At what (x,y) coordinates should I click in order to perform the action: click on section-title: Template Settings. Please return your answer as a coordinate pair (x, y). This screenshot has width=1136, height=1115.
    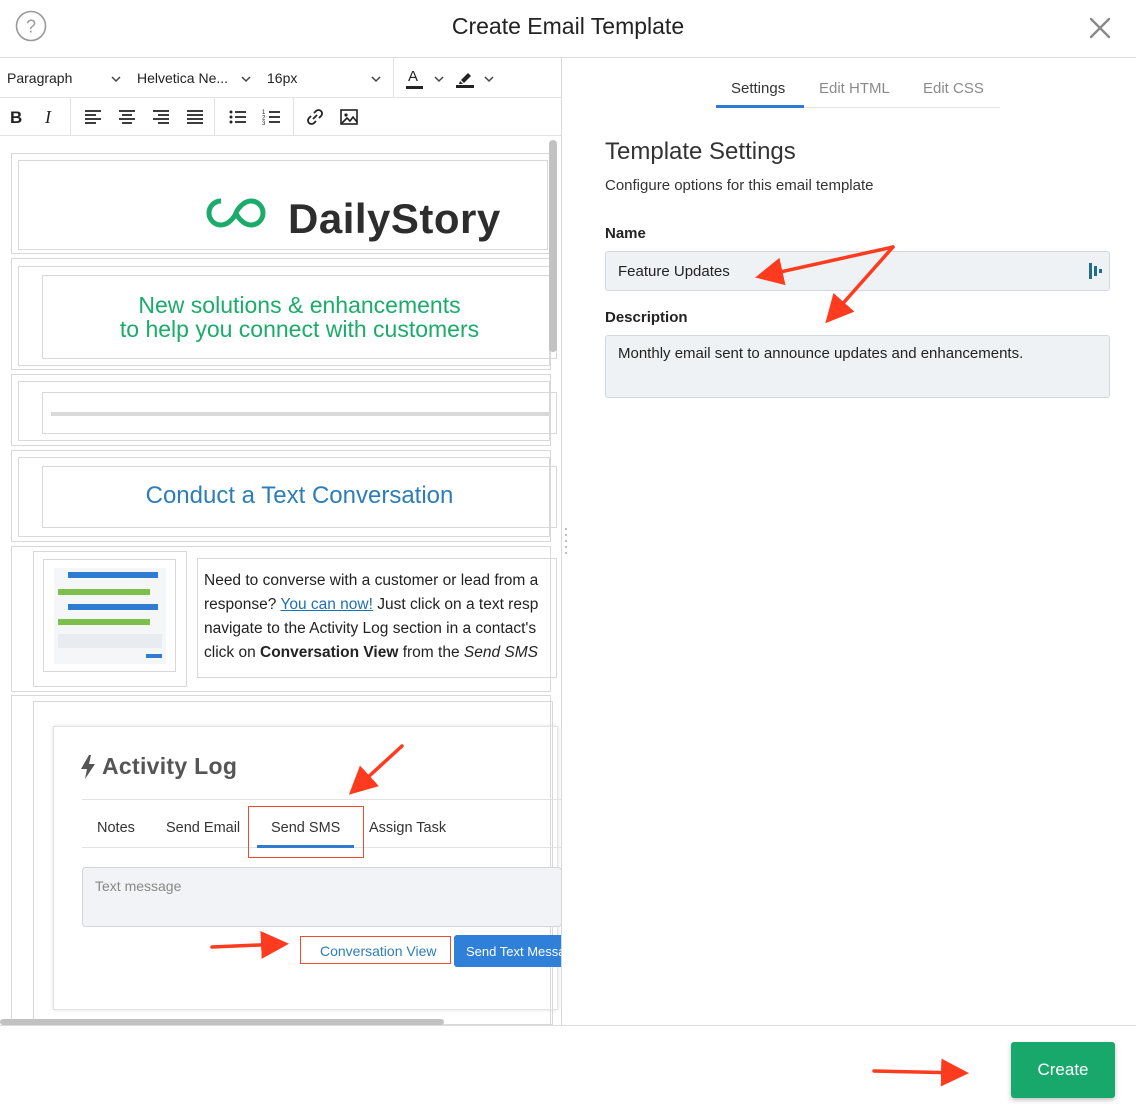
    Looking at the image, I should click on (700, 151).